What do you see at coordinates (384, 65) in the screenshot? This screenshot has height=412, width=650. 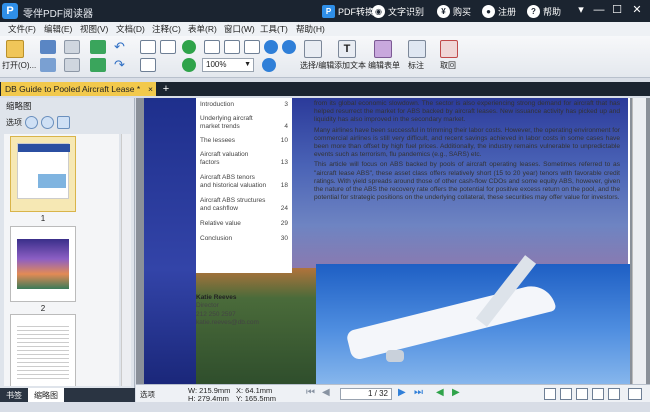 I see `edit-form-label: 编辑表单` at bounding box center [384, 65].